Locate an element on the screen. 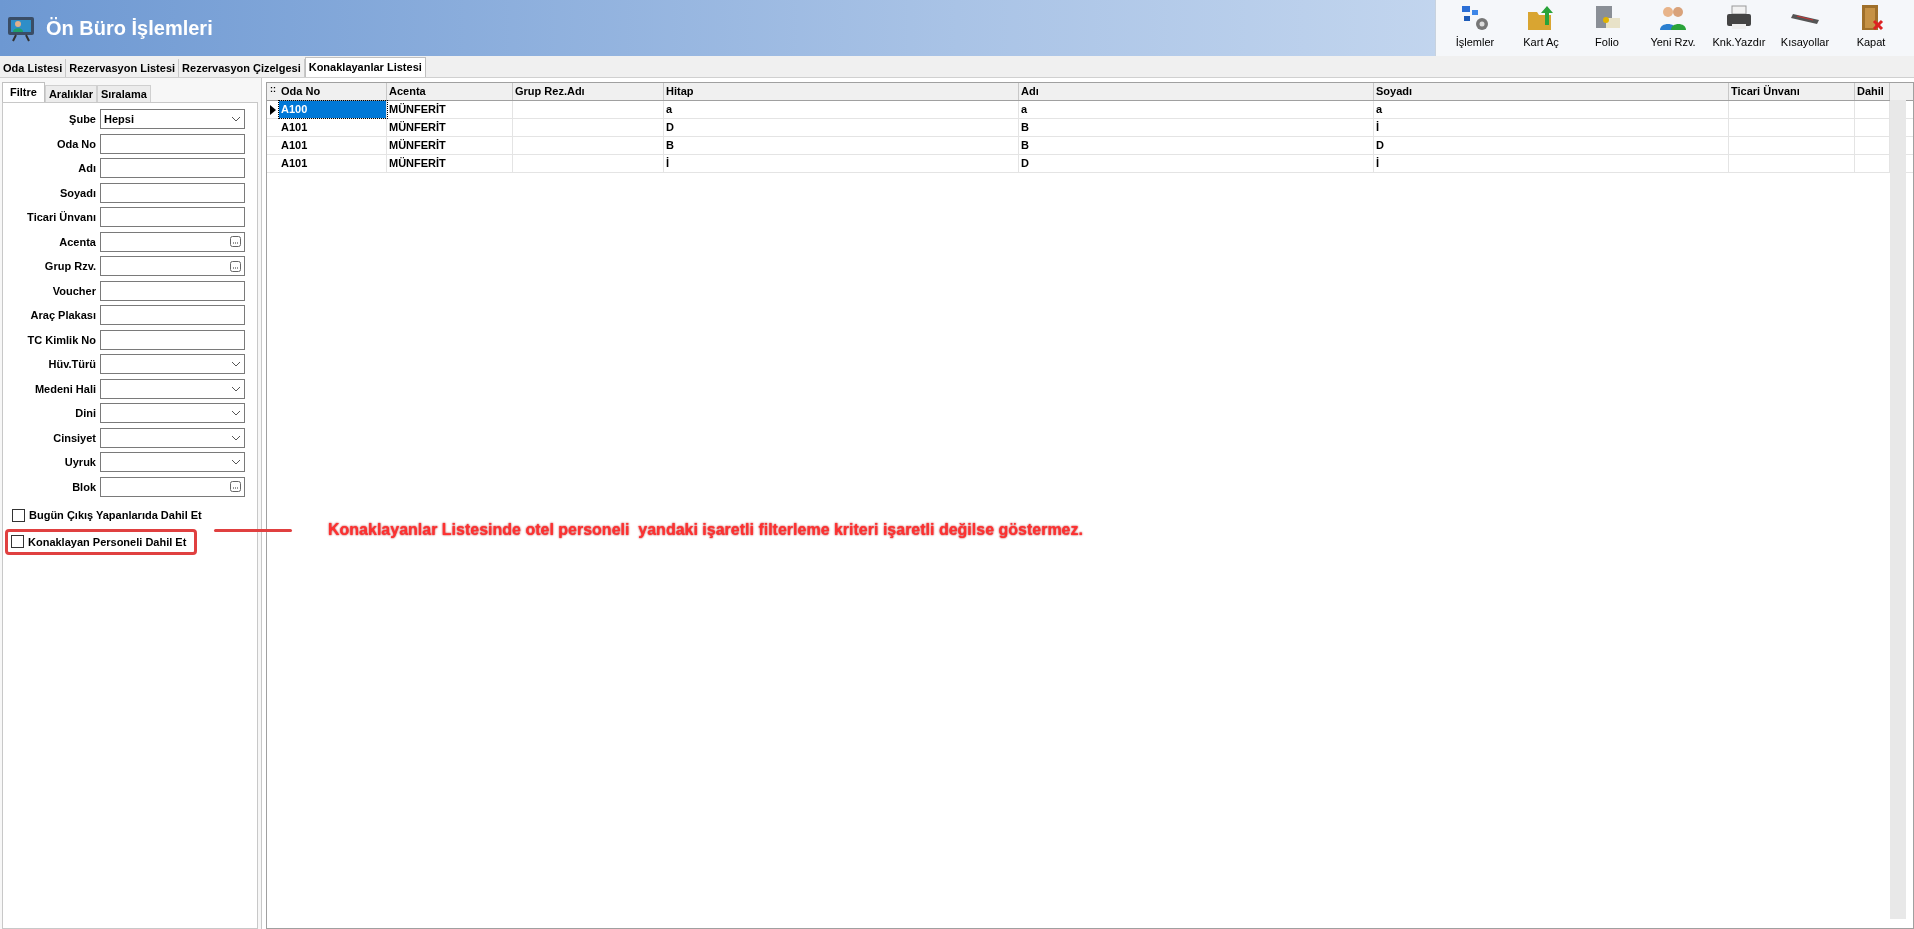 The width and height of the screenshot is (1914, 929). column-header: Dahil is located at coordinates (1872, 91).